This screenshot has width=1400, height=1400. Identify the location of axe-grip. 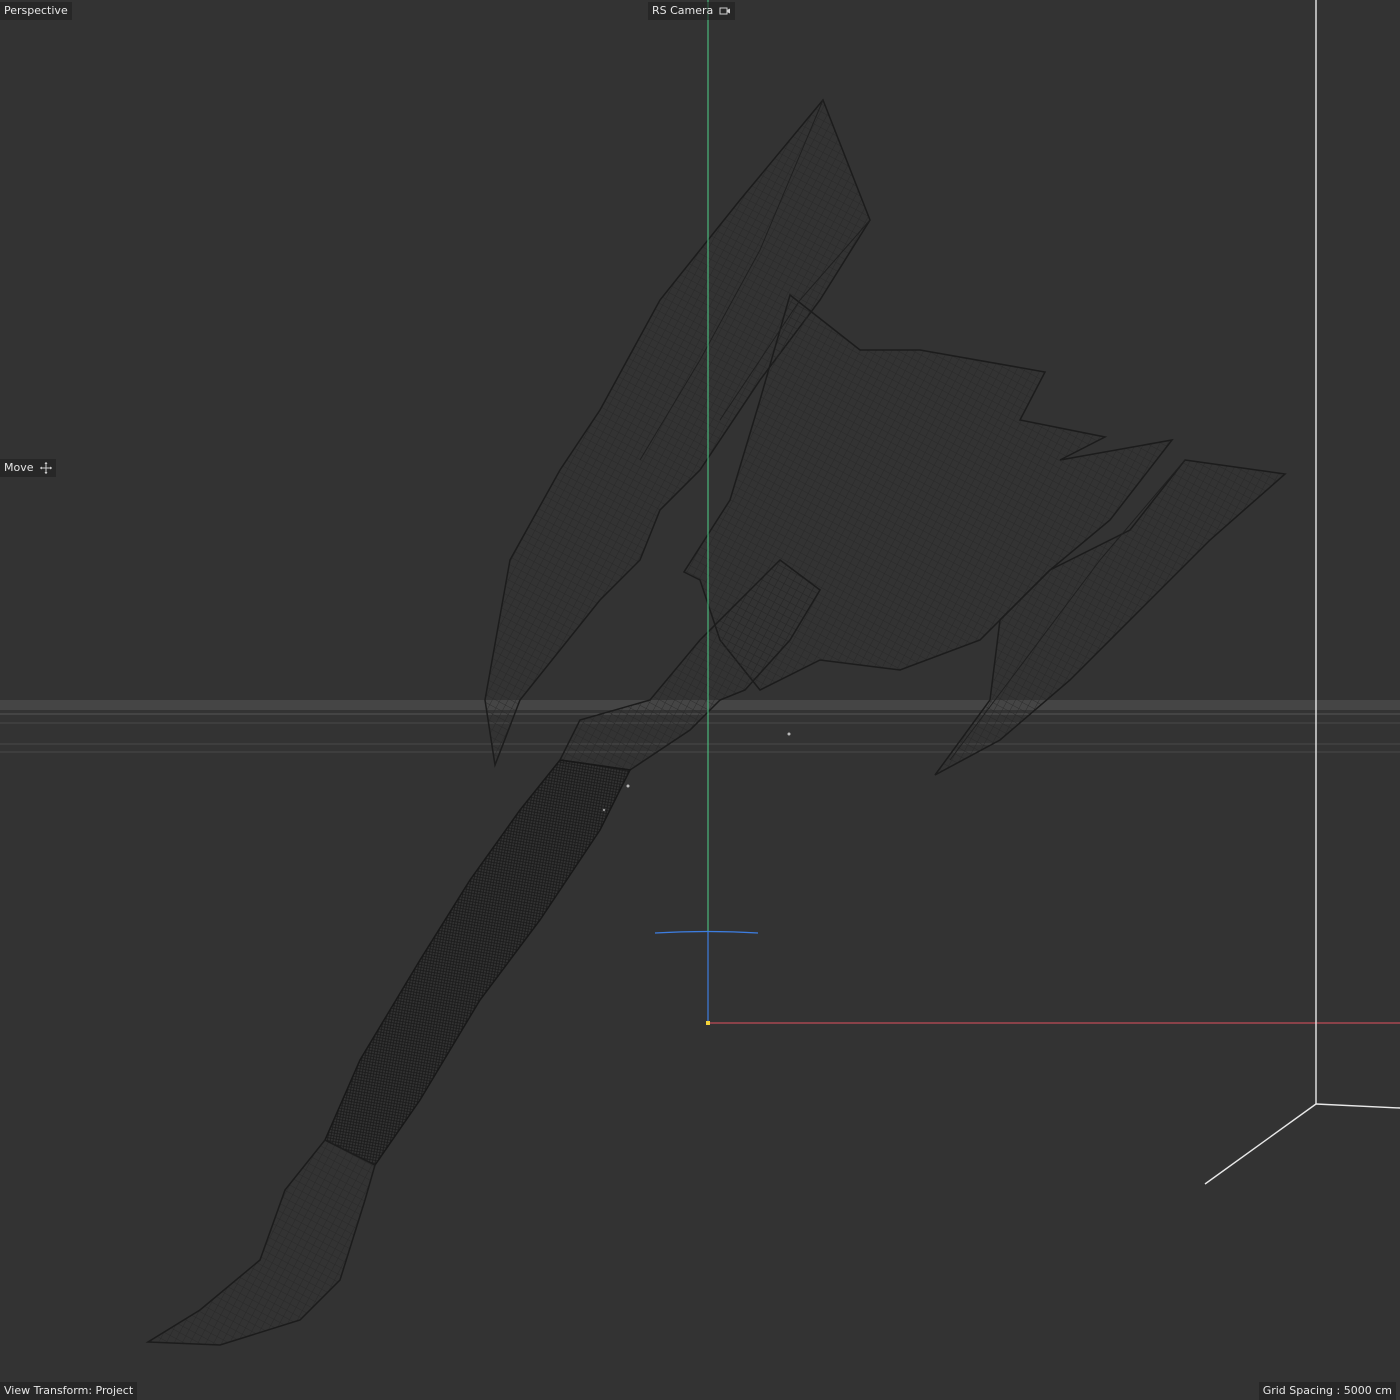
(478, 962).